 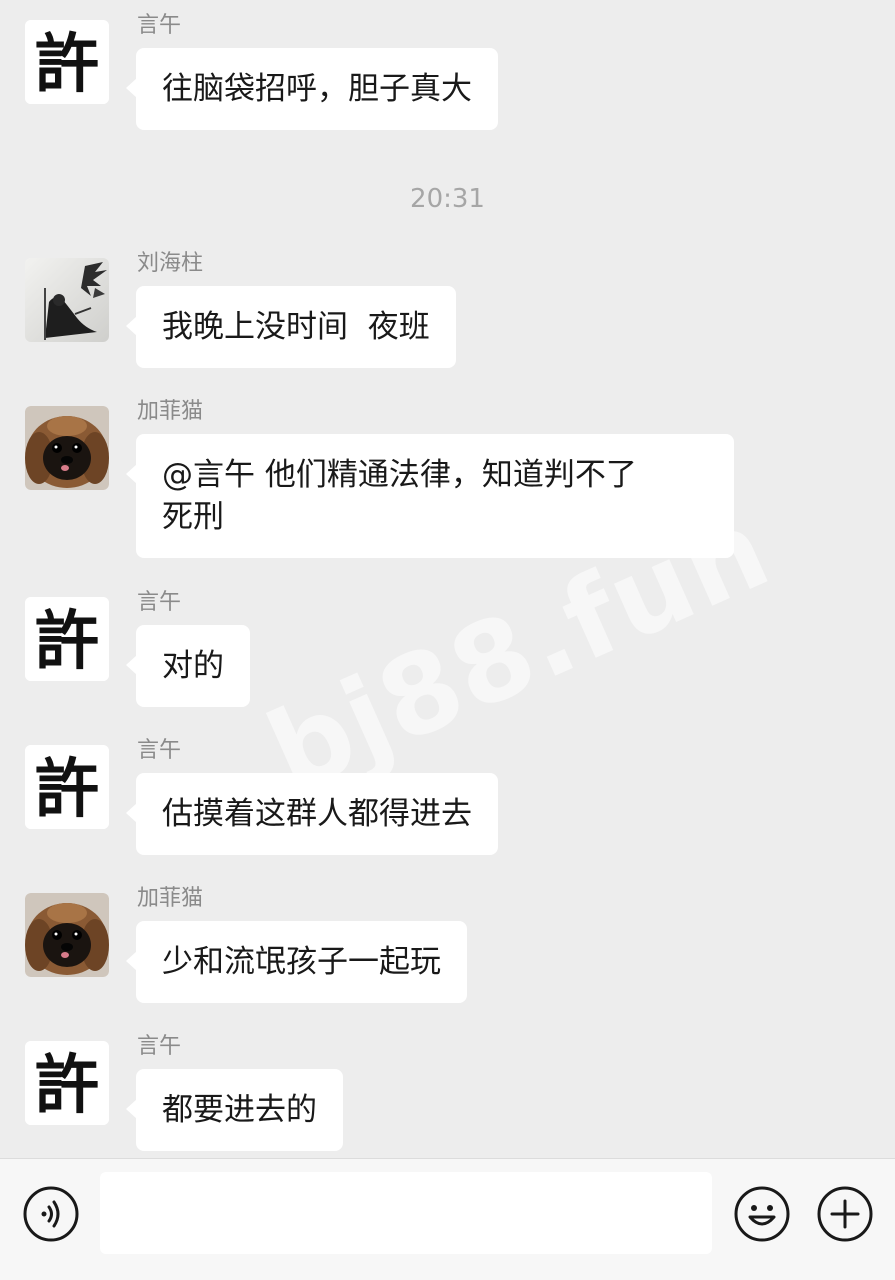 I want to click on message-timestamp: 20:31, so click(x=447, y=199).